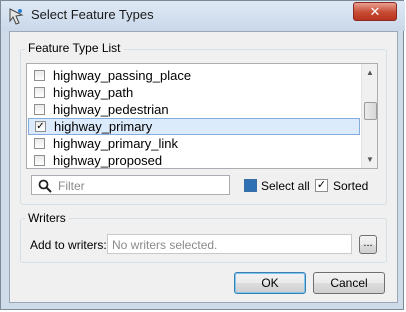  I want to click on filter-placeholder: Filter, so click(71, 186).